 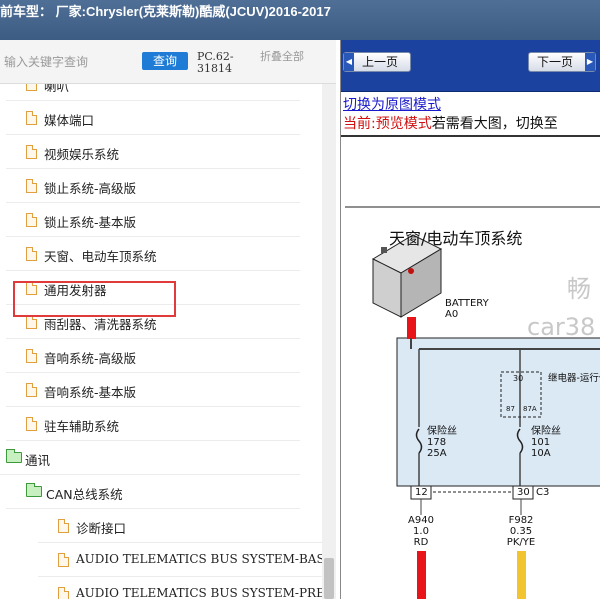 I want to click on preview-mode-text: 预览模式, so click(x=403, y=124).